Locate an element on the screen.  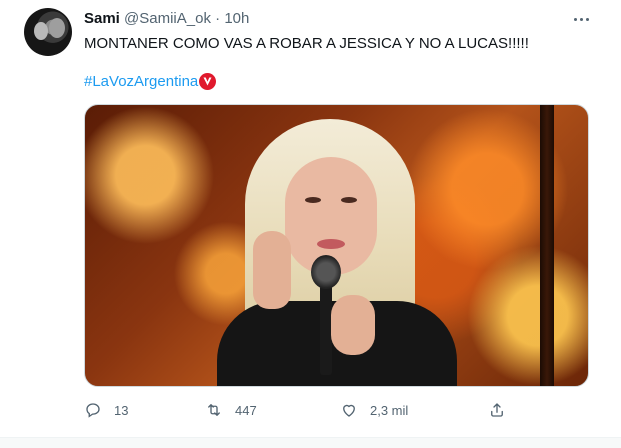
like-button: 2,3 mil is located at coordinates (374, 410).